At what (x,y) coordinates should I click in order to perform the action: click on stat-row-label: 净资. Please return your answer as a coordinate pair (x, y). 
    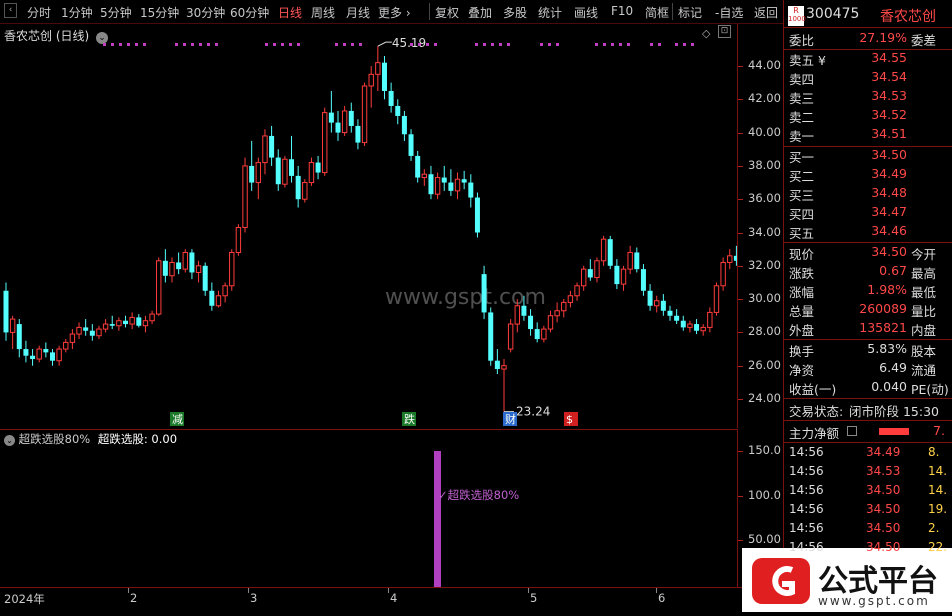
    Looking at the image, I should click on (802, 370).